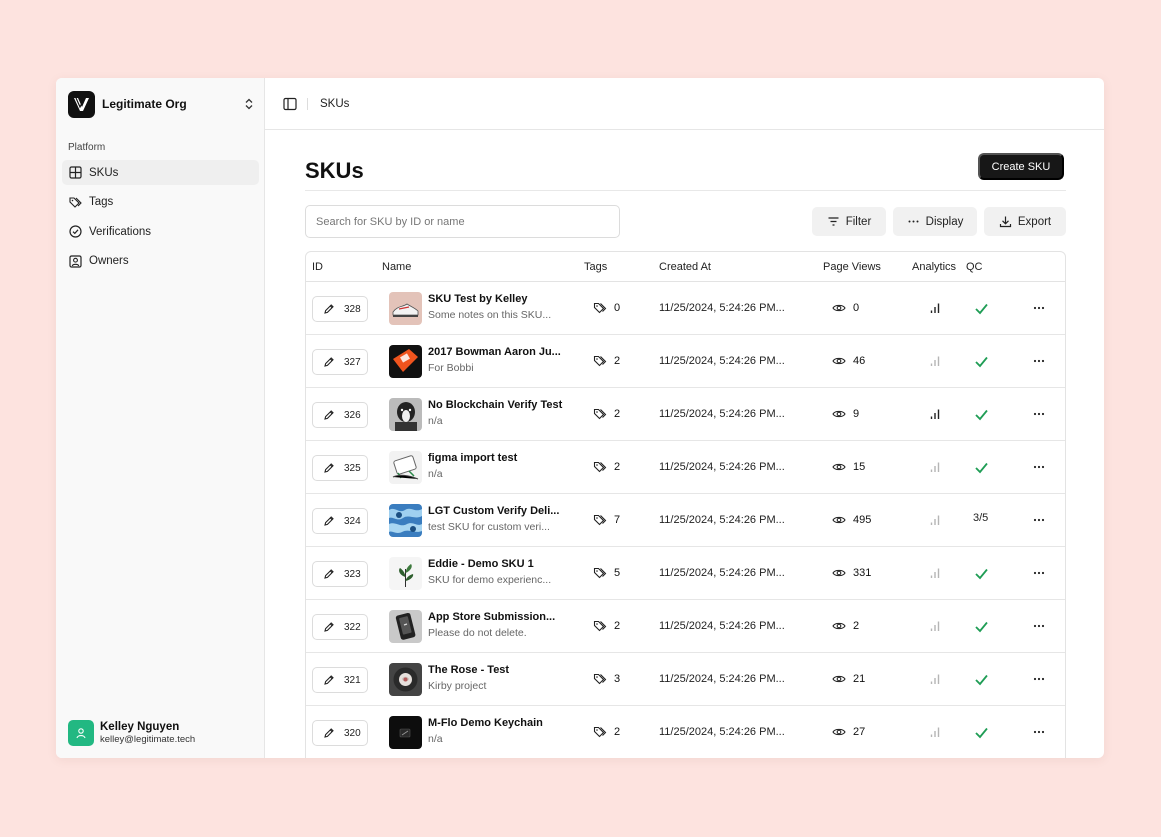 This screenshot has width=1161, height=837. Describe the element at coordinates (845, 414) in the screenshot. I see `sku-page-views: 9` at that location.